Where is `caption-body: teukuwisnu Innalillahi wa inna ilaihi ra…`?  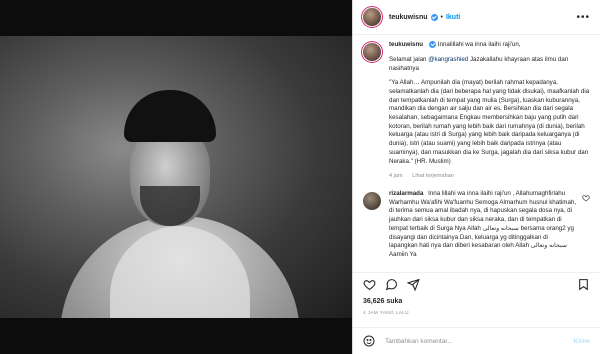 caption-body: teukuwisnu Innalillahi wa inna ilaihi ra… is located at coordinates (489, 111).